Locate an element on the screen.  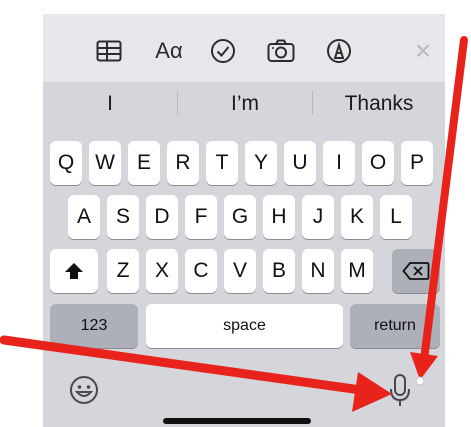
key-m: M is located at coordinates (357, 271).